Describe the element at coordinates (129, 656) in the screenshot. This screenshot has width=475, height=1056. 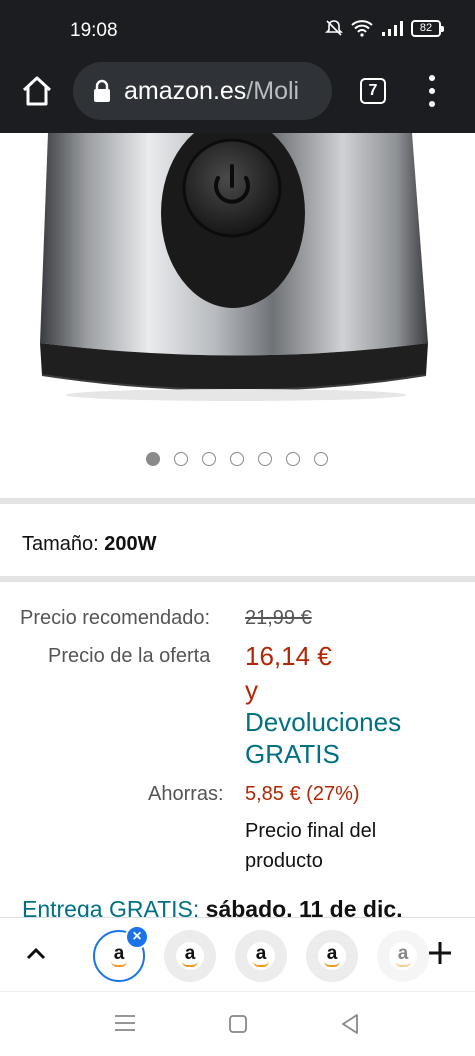
I see `offer-price-label: Precio de la oferta` at that location.